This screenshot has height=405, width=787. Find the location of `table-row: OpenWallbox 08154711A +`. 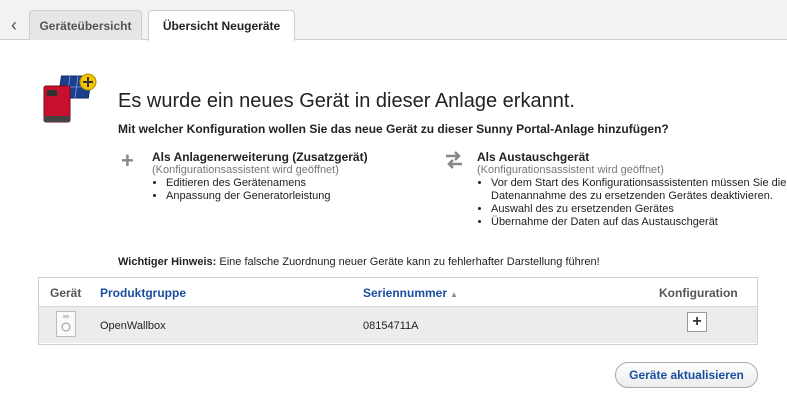

table-row: OpenWallbox 08154711A + is located at coordinates (398, 325).